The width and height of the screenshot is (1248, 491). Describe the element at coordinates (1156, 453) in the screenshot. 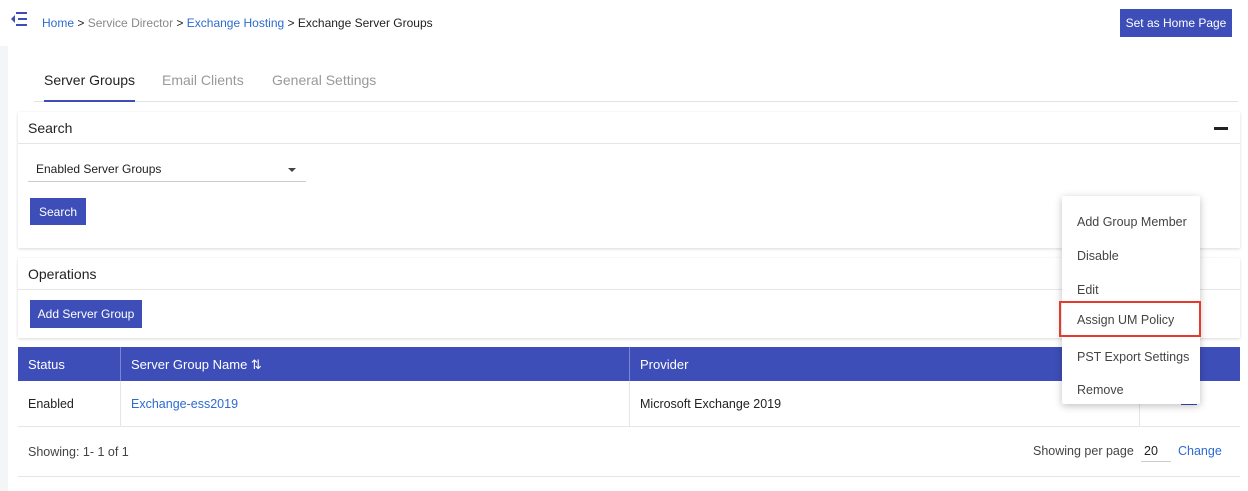

I see `per-page-input: 20` at that location.